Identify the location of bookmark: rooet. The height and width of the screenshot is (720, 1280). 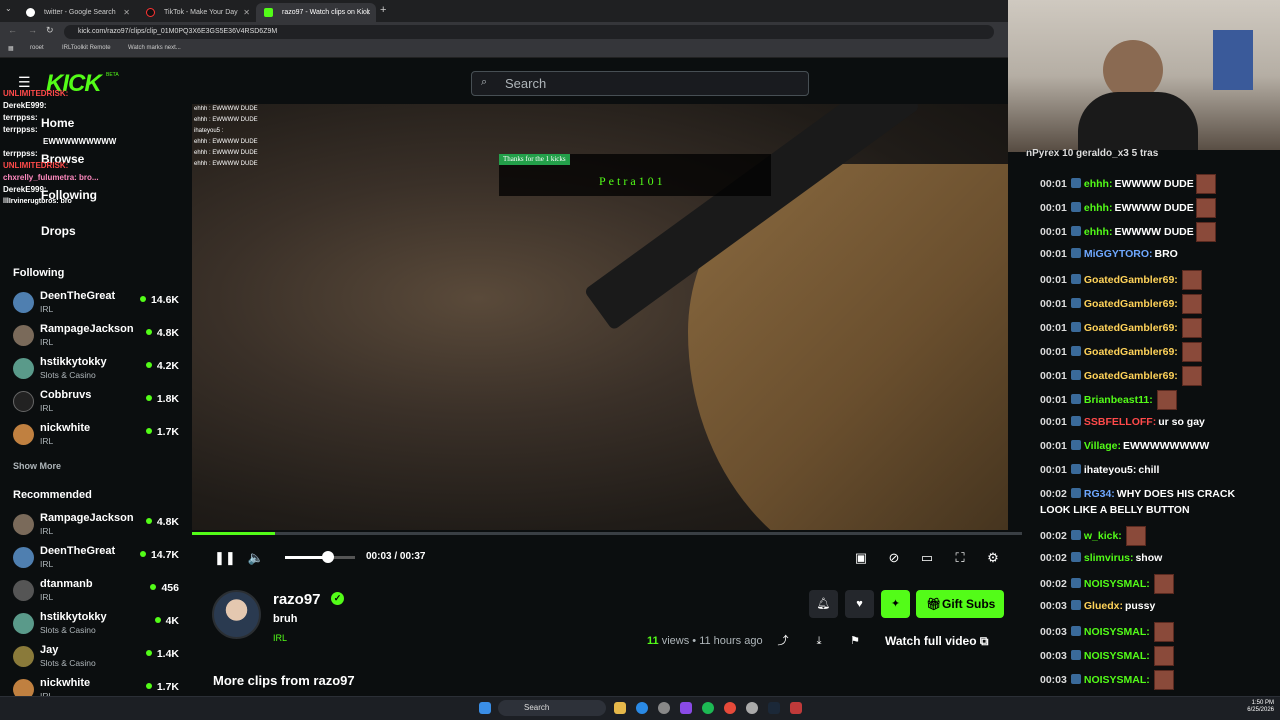
(37, 48).